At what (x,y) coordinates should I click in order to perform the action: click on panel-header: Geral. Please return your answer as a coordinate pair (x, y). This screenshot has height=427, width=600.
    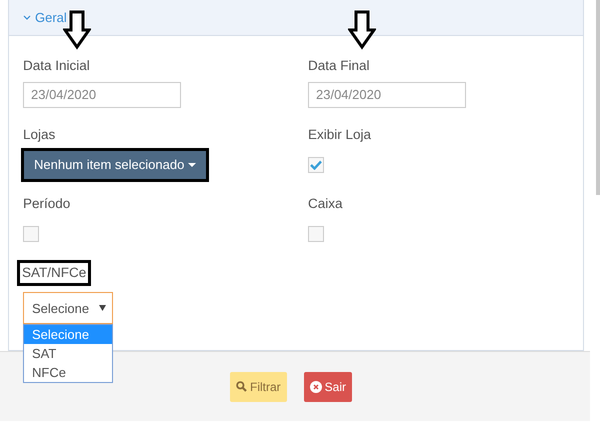
    Looking at the image, I should click on (296, 18).